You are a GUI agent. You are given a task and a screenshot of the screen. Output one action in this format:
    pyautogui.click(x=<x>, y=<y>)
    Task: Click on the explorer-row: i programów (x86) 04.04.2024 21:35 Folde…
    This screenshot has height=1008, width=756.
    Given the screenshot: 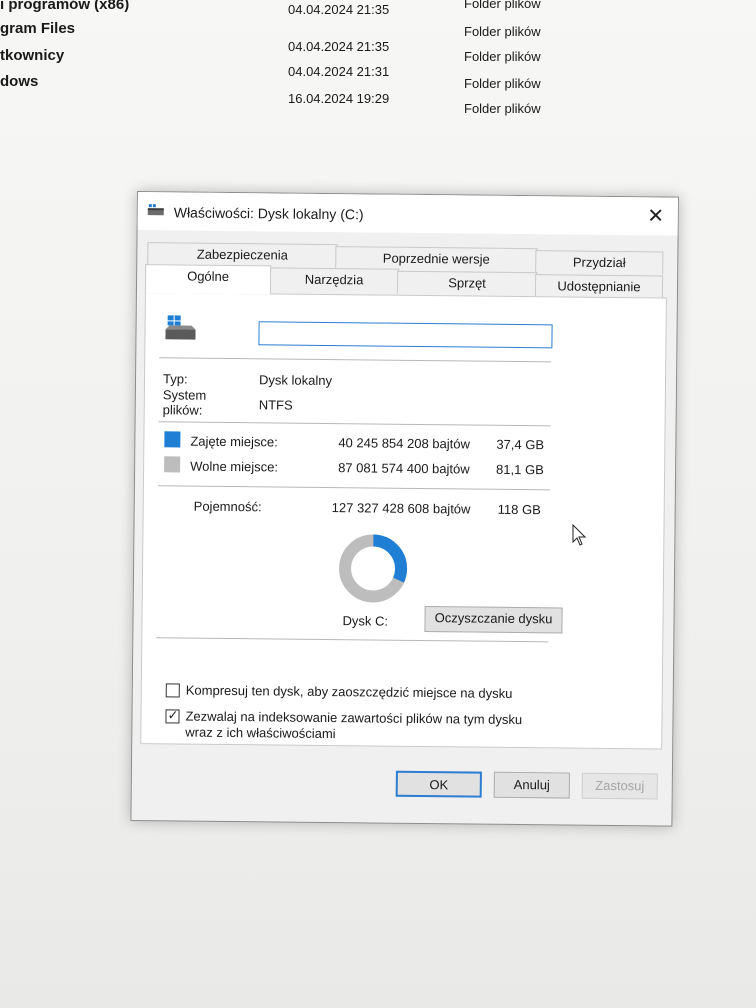 What is the action you would take?
    pyautogui.click(x=300, y=11)
    